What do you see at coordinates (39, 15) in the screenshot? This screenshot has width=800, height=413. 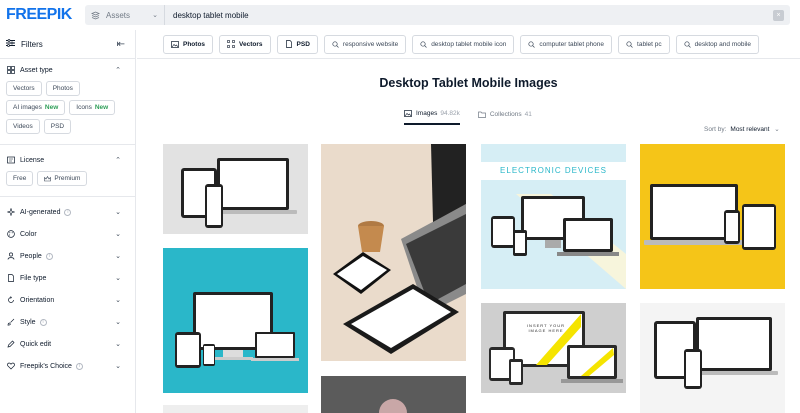 I see `freepik-logo: FREEPIK` at bounding box center [39, 15].